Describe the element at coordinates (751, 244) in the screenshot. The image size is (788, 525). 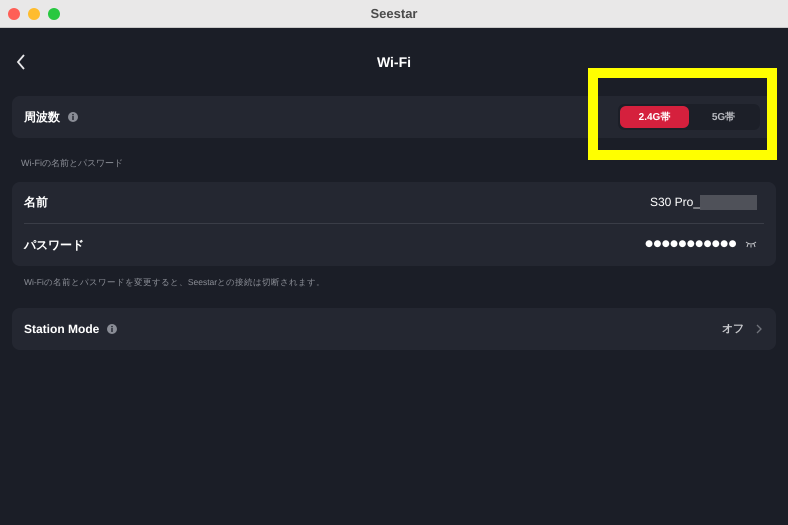
I see `closed-eye-icon` at that location.